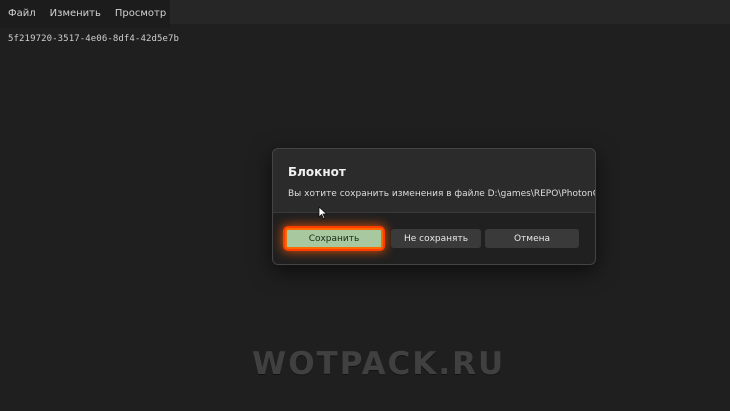 The image size is (730, 411). Describe the element at coordinates (93, 39) in the screenshot. I see `editor-content: 5f219720-3517-4e06-8df4-42d5e7b` at that location.